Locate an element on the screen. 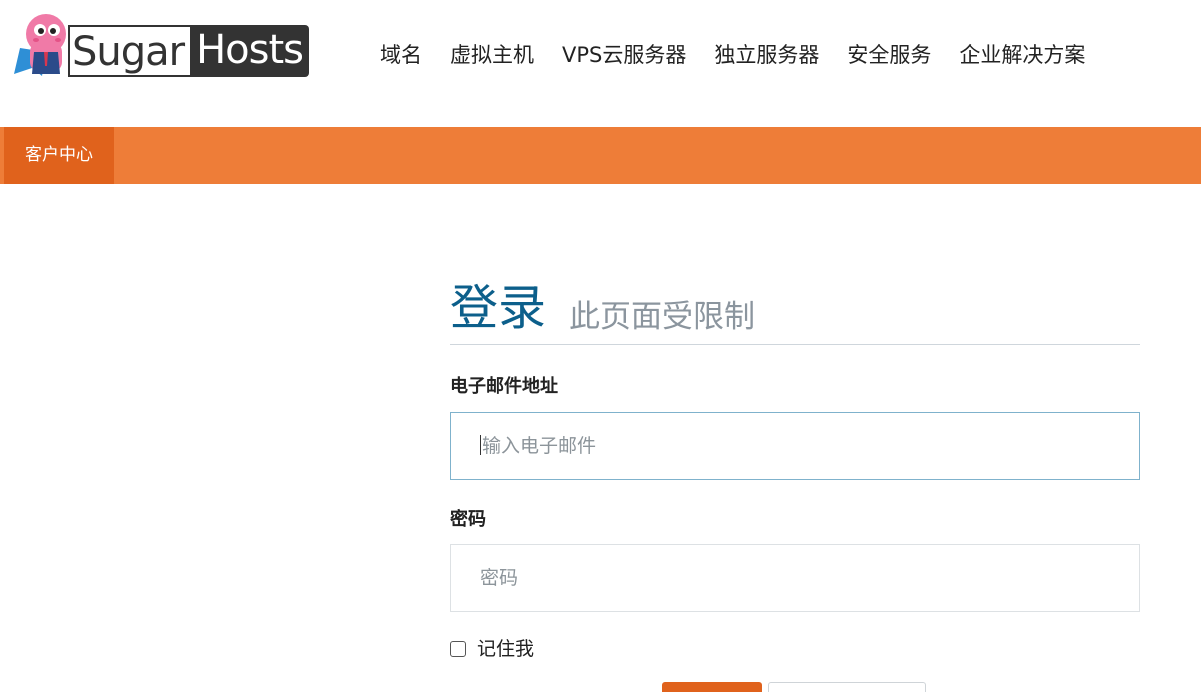 The height and width of the screenshot is (692, 1201). main-nav: 域名 虚拟主机 VPS云服务器 独立服务器 安全服务 企业解决方案 is located at coordinates (732, 55).